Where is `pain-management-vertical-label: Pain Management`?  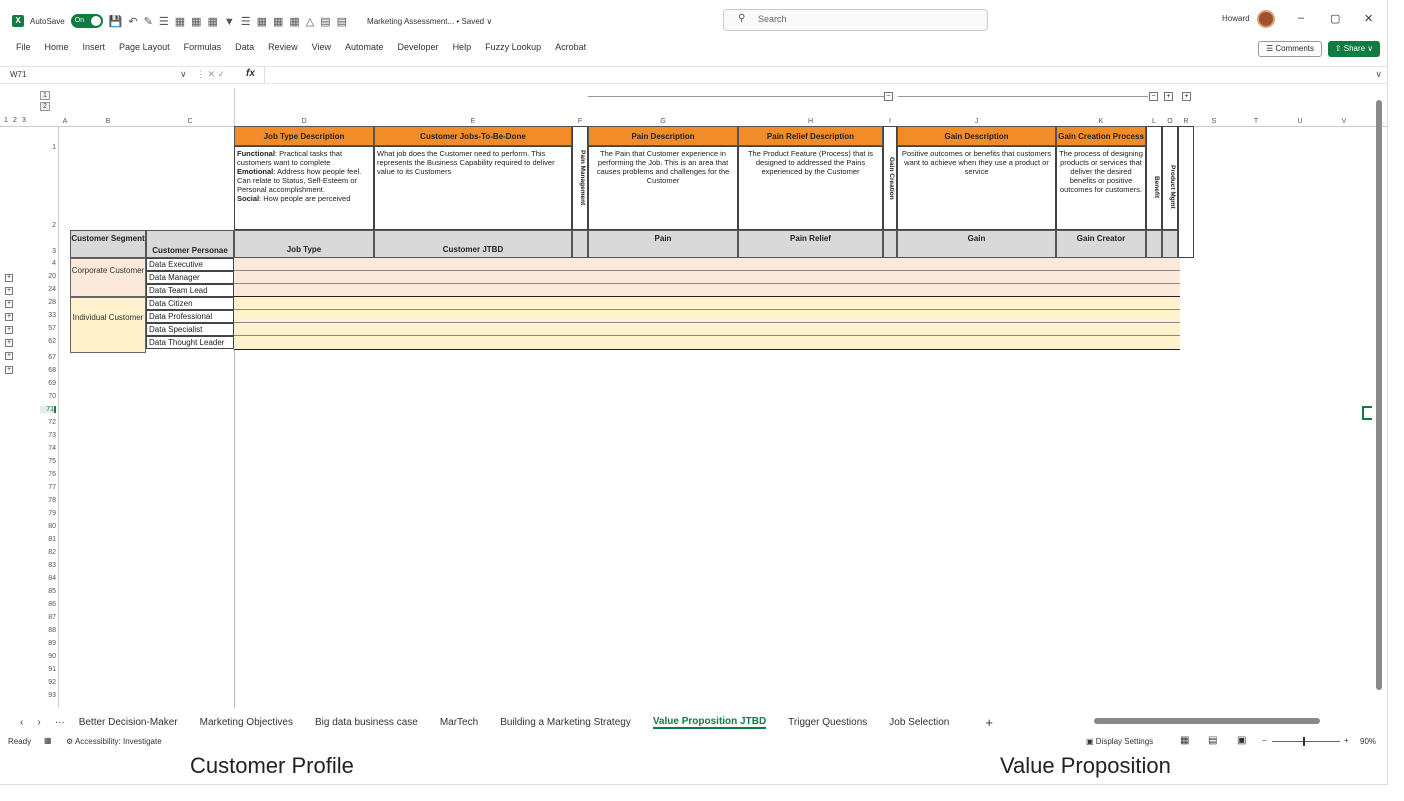 pain-management-vertical-label: Pain Management is located at coordinates (580, 178).